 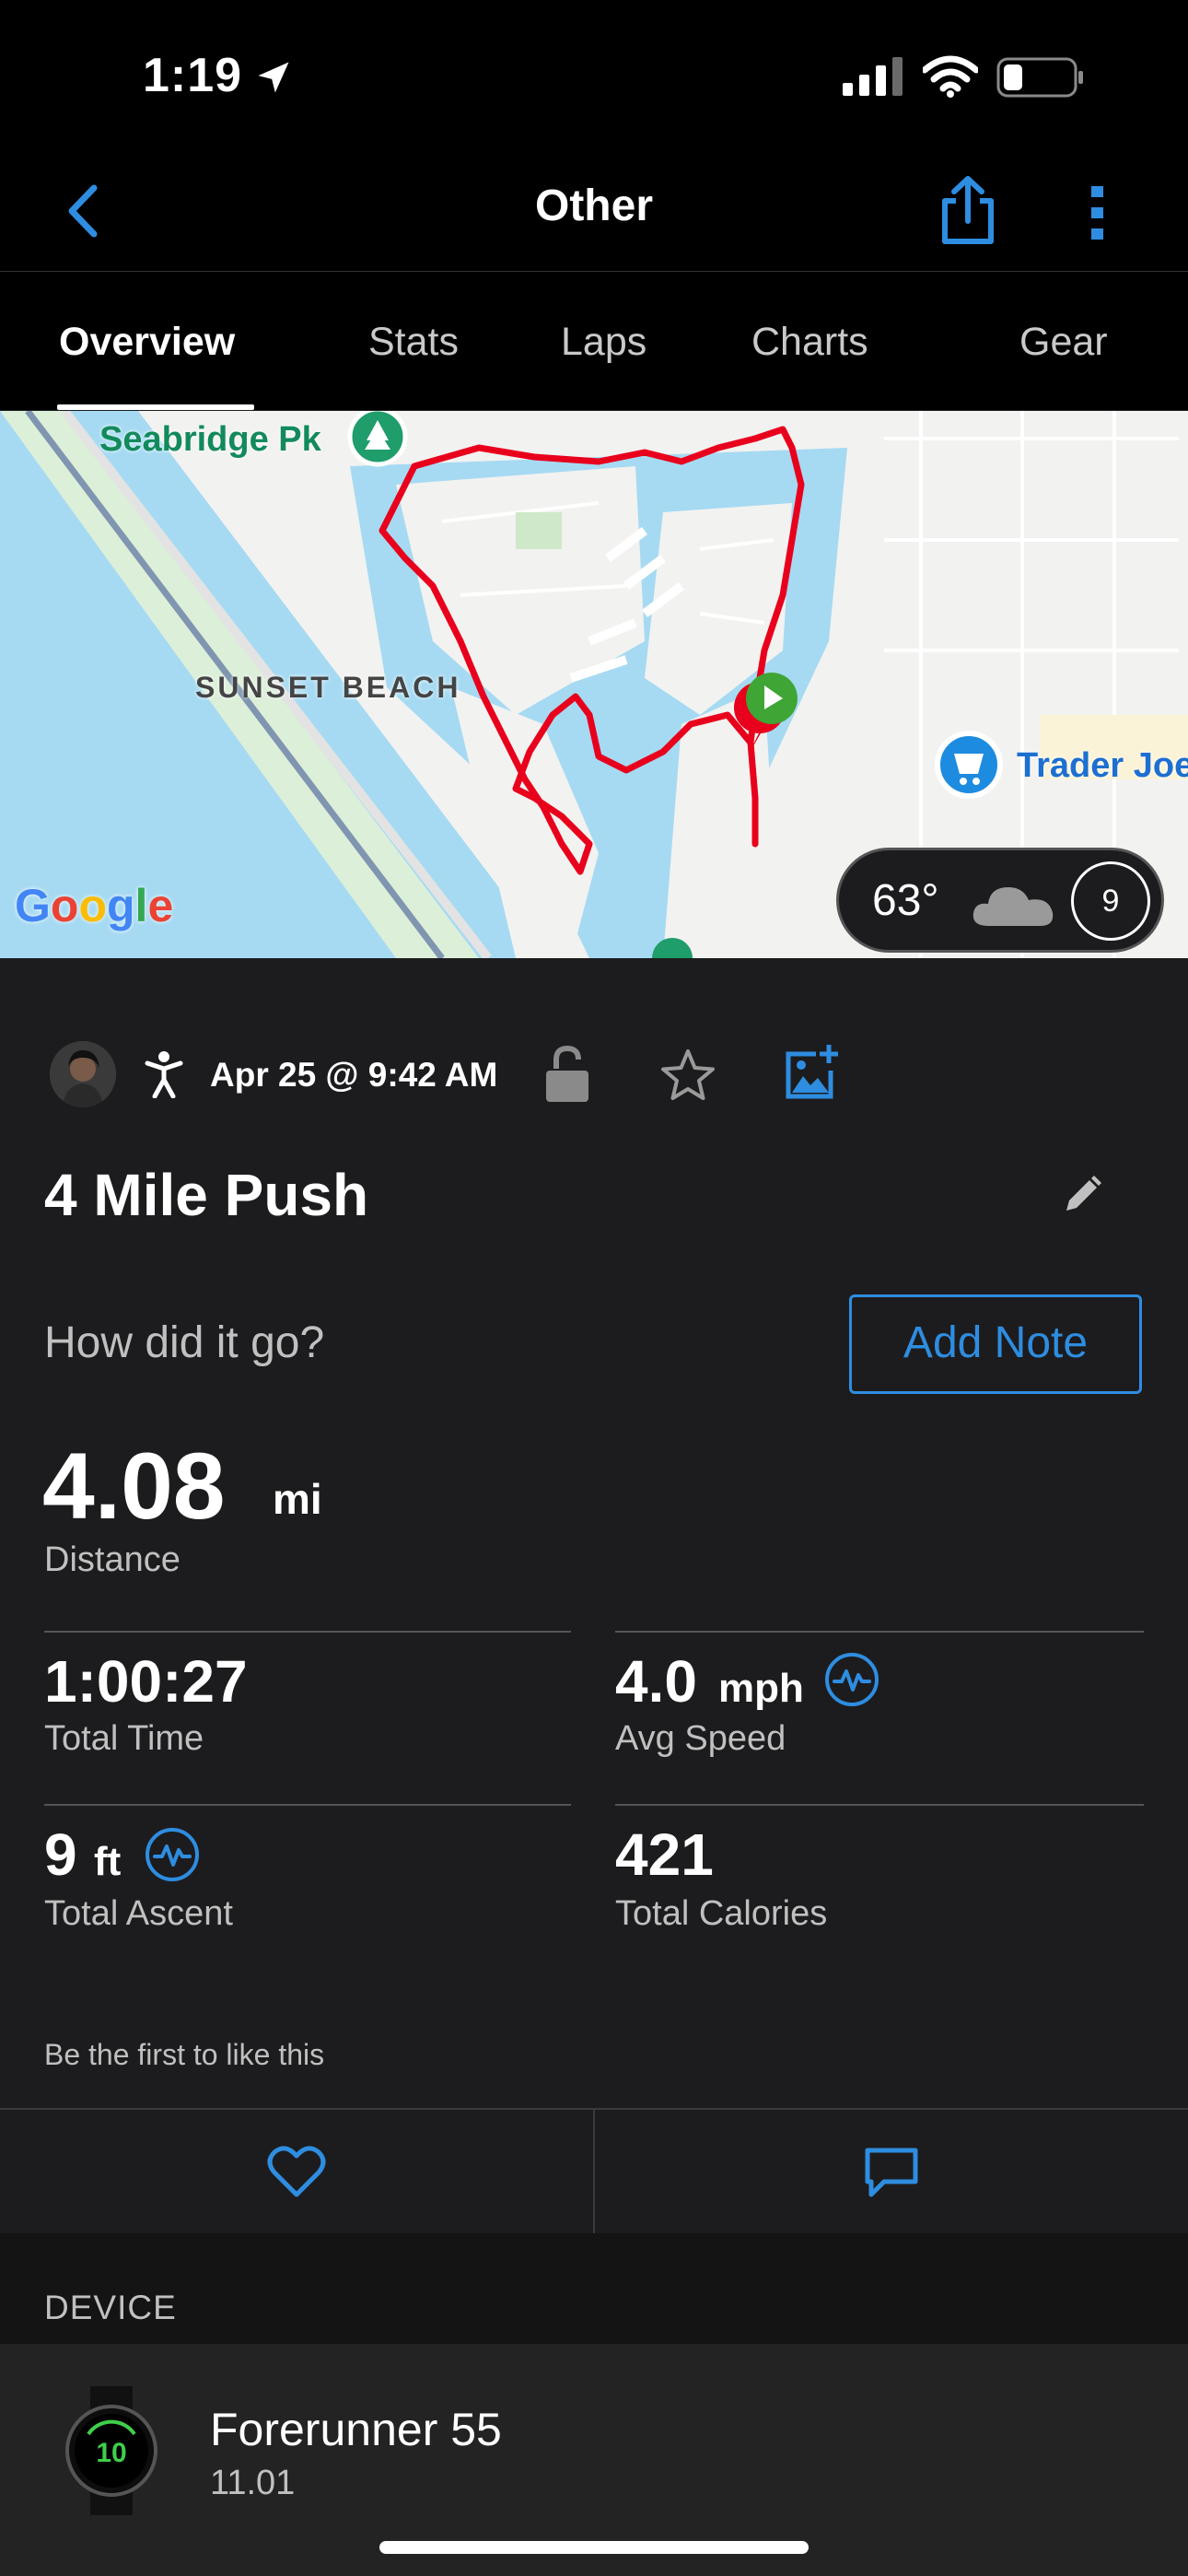 I want to click on cellular-signal-icon, so click(x=873, y=76).